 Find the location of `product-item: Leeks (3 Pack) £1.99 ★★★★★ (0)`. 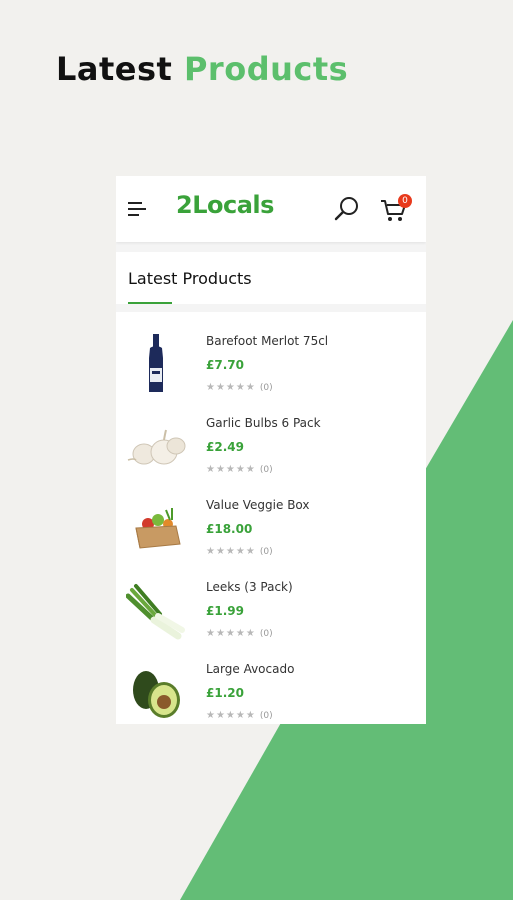

product-item: Leeks (3 Pack) £1.99 ★★★★★ (0) is located at coordinates (271, 599).